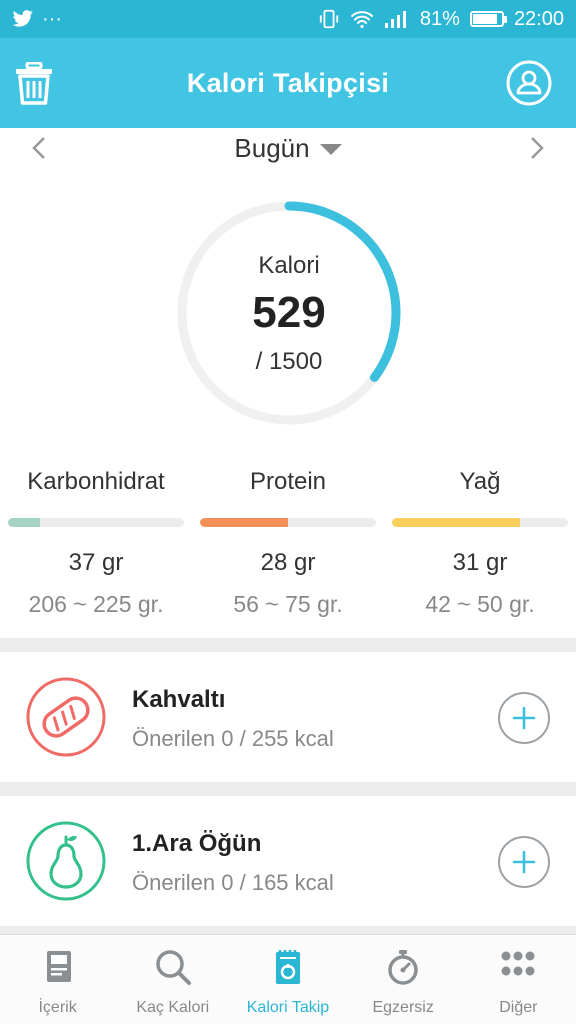 Image resolution: width=576 pixels, height=1024 pixels. Describe the element at coordinates (288, 717) in the screenshot. I see `meal-card-breakfast: Kahvaltı Önerilen 0 / 255 kcal` at that location.